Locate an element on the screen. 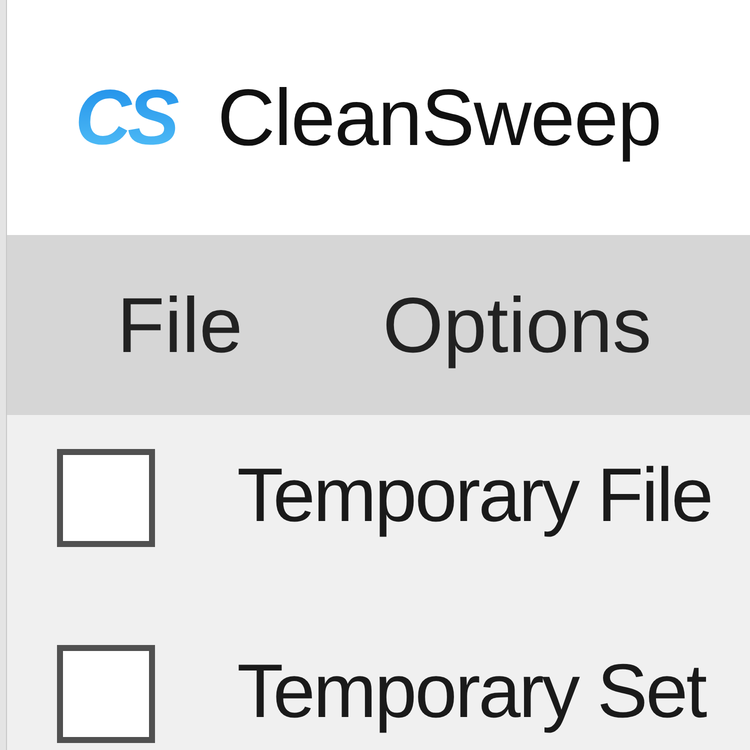 This screenshot has height=750, width=750. app-title: CleanSweep is located at coordinates (439, 118).